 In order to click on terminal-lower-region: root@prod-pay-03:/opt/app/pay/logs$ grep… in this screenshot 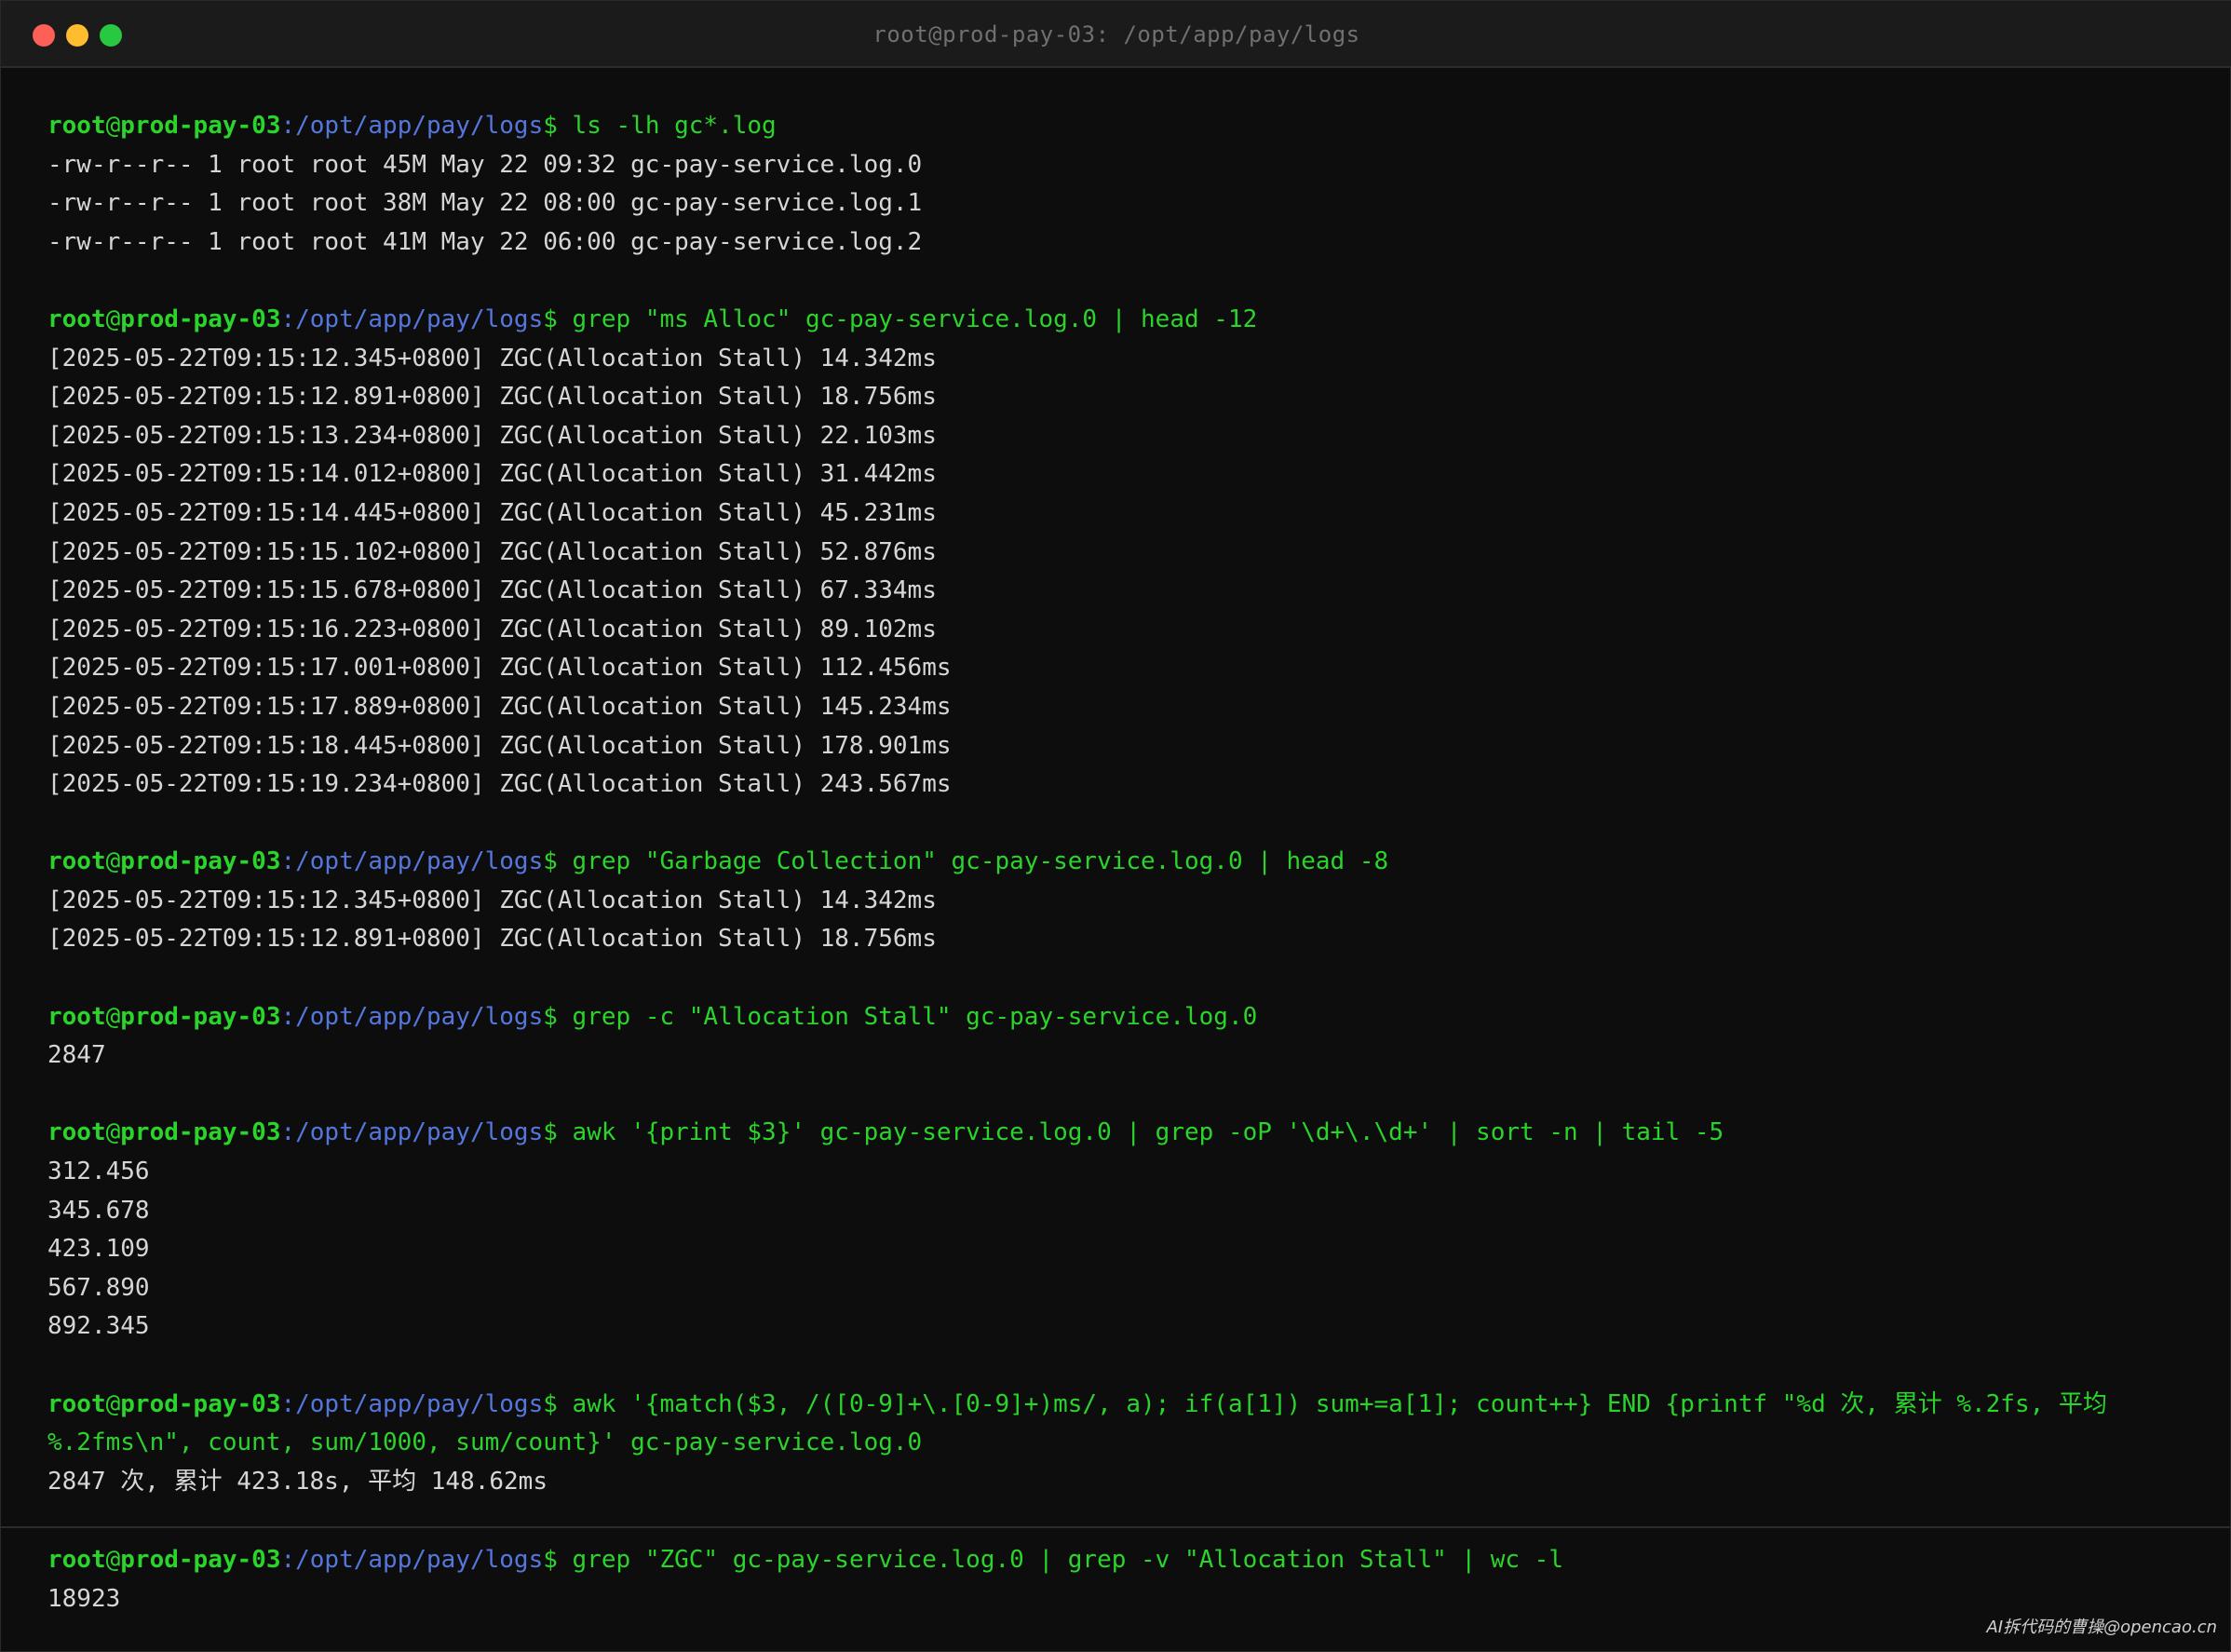, I will do `click(1118, 1579)`.